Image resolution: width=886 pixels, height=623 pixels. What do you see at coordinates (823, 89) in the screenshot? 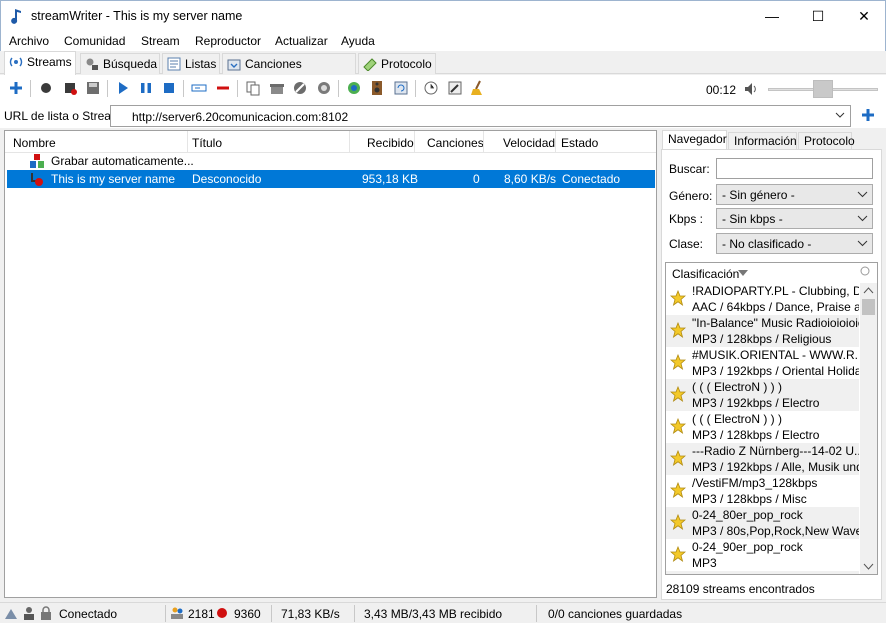
I see `volume-slider-thumb` at bounding box center [823, 89].